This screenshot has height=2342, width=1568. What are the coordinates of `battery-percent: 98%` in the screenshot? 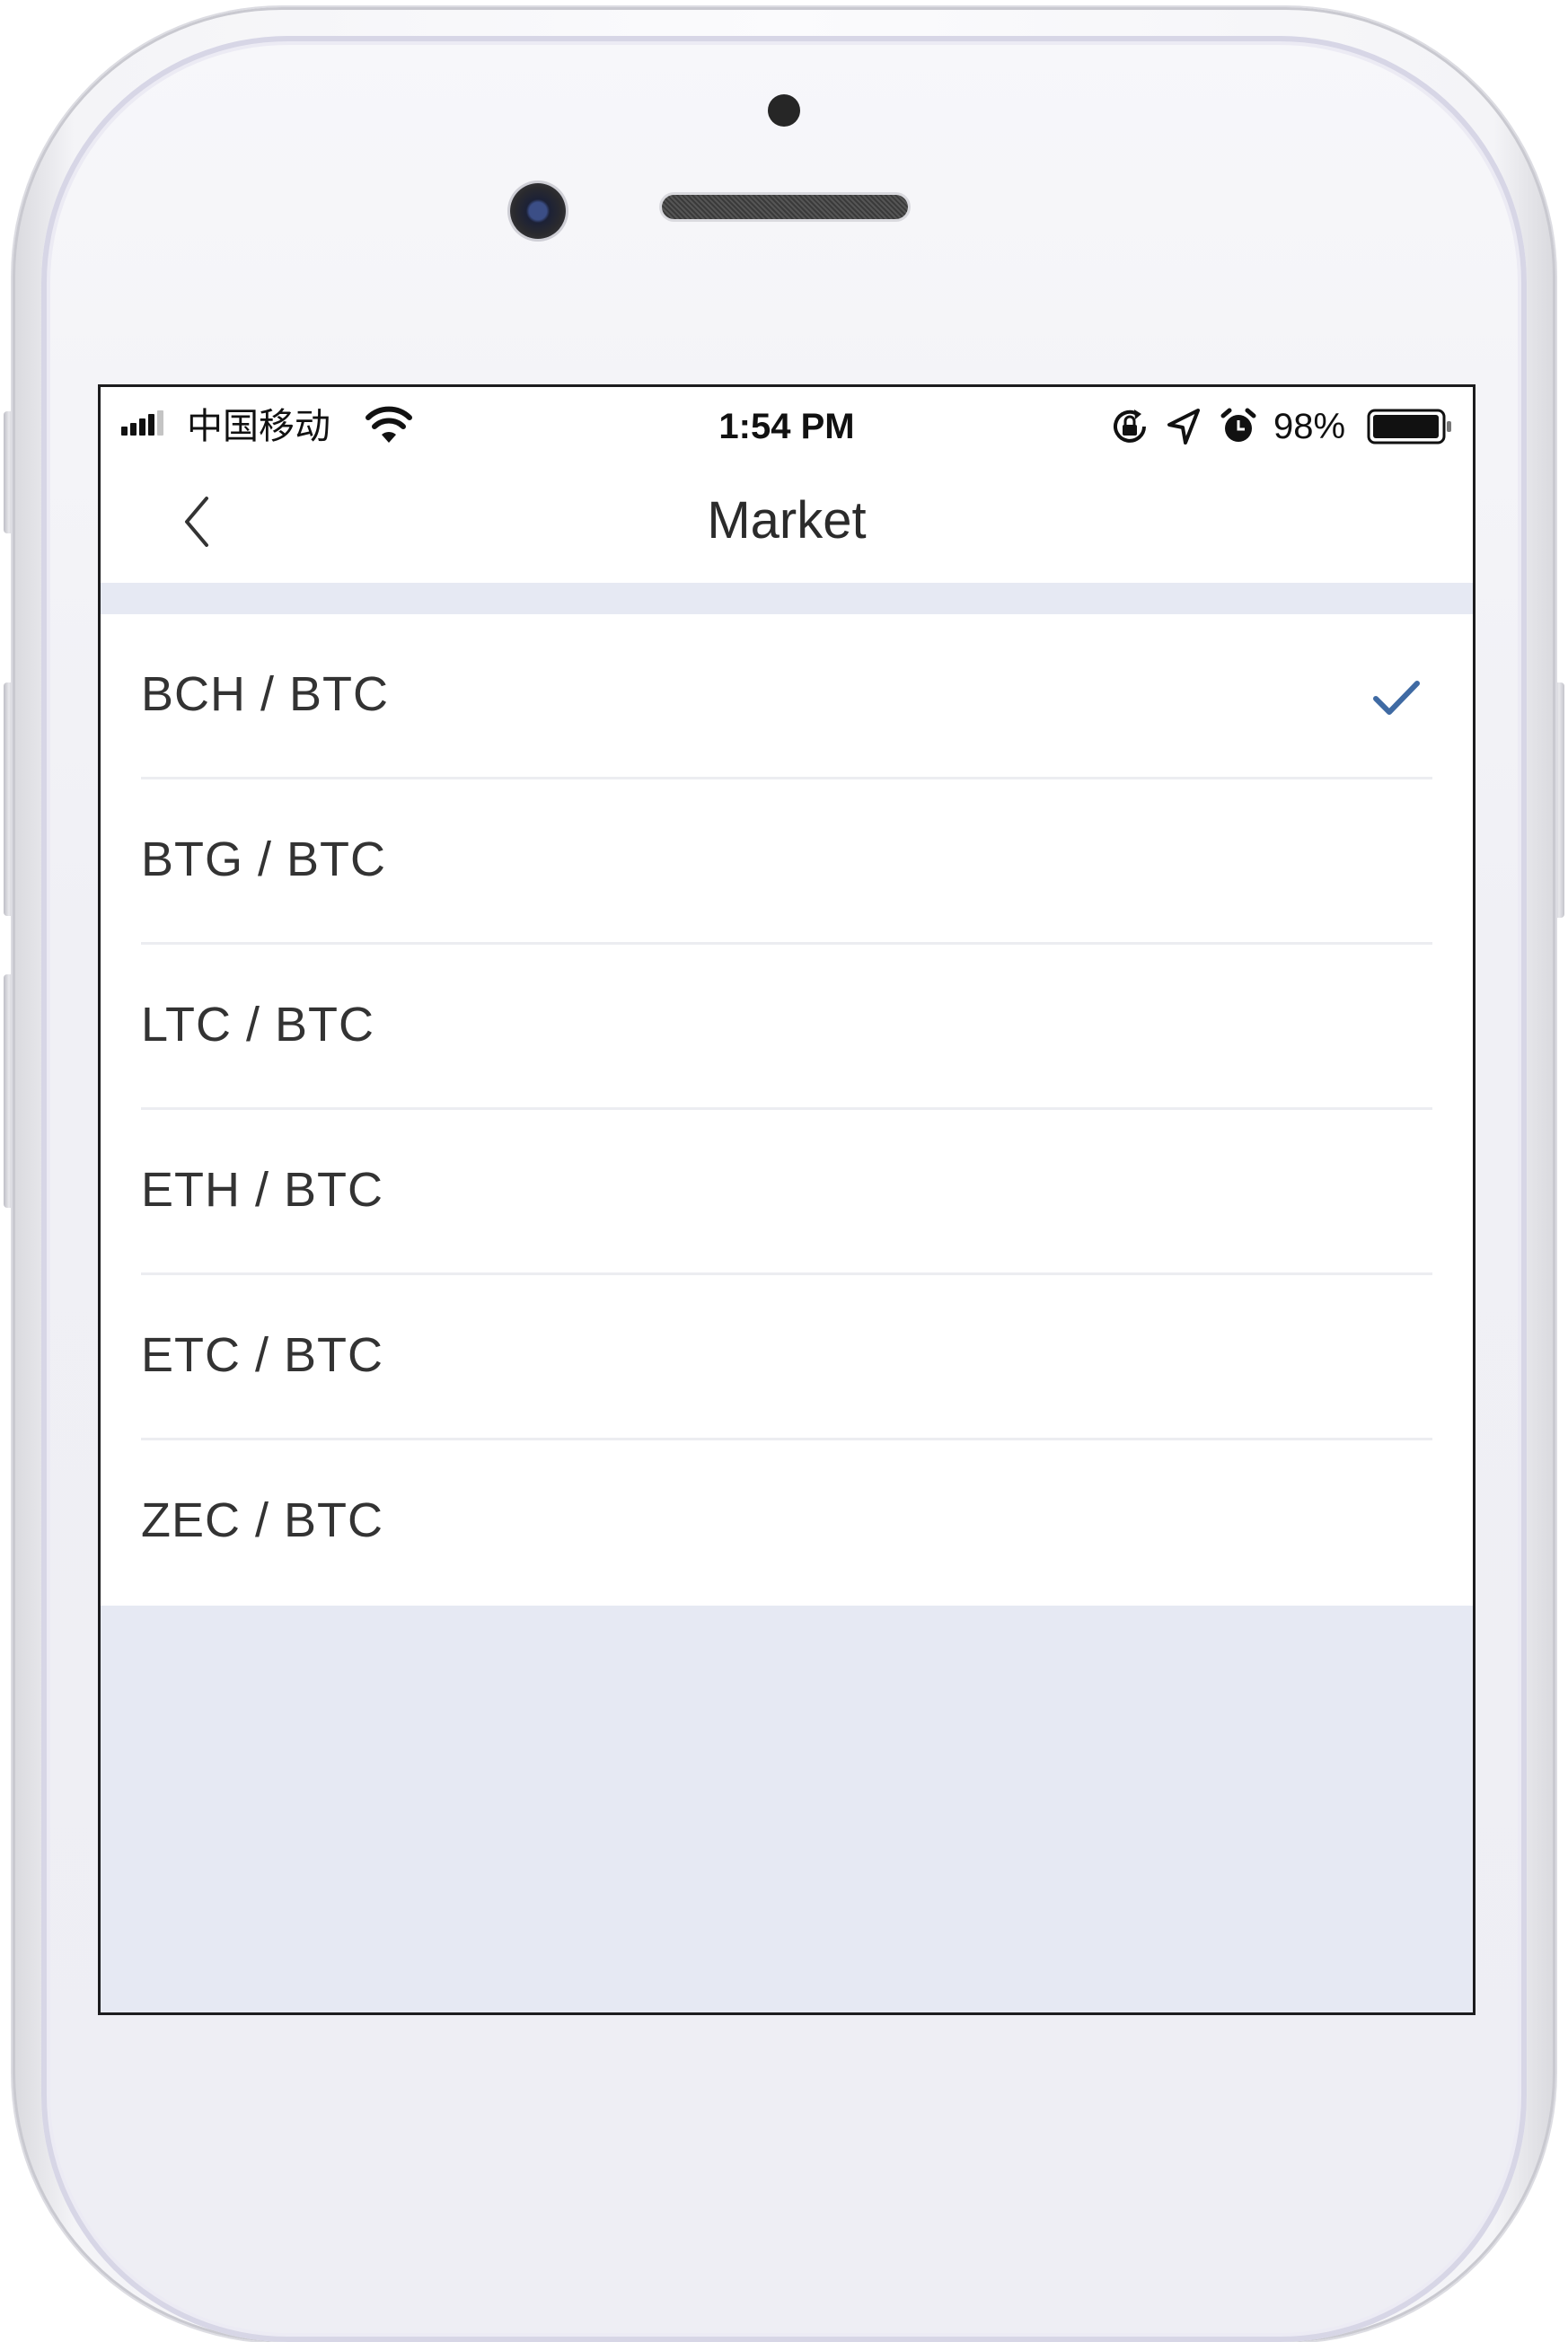 It's located at (1309, 426).